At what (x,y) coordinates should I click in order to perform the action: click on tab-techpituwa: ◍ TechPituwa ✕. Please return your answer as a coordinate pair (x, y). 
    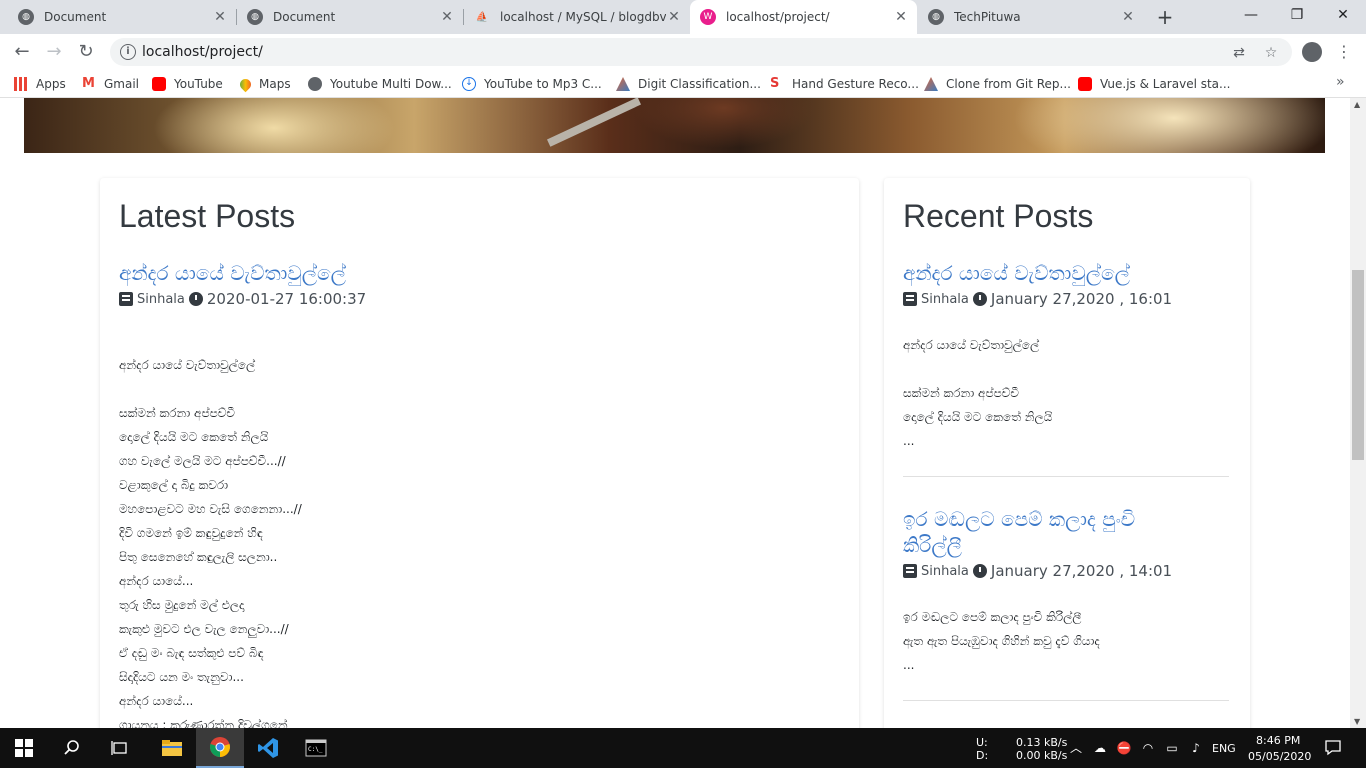
    Looking at the image, I should click on (1031, 17).